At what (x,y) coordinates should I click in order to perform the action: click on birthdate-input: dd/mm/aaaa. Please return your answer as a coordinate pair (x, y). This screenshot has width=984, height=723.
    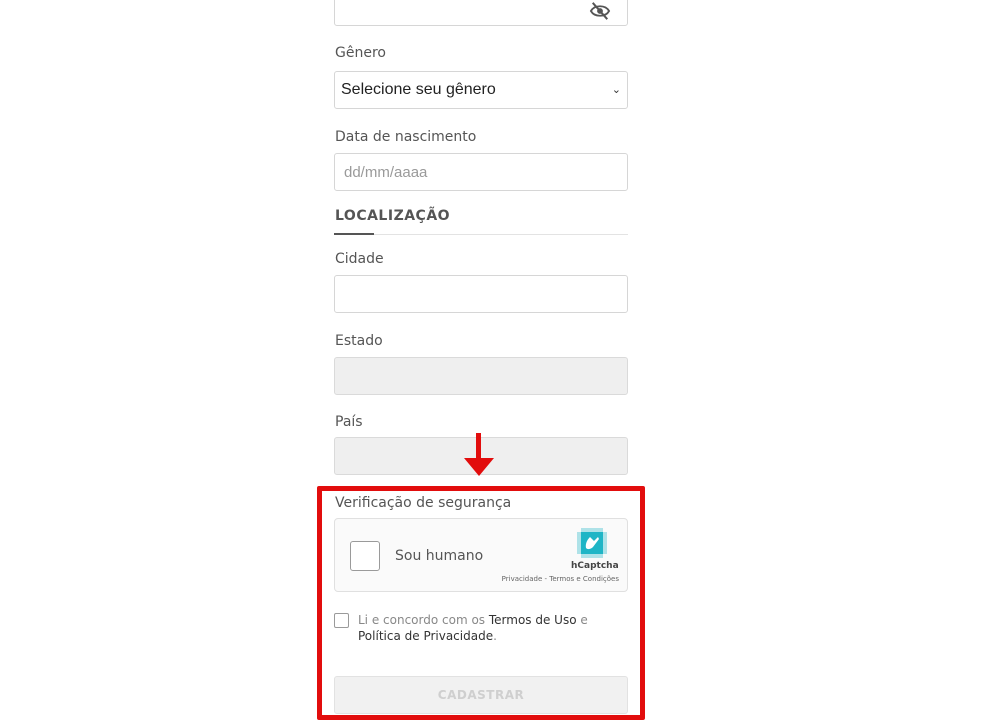
    Looking at the image, I should click on (481, 172).